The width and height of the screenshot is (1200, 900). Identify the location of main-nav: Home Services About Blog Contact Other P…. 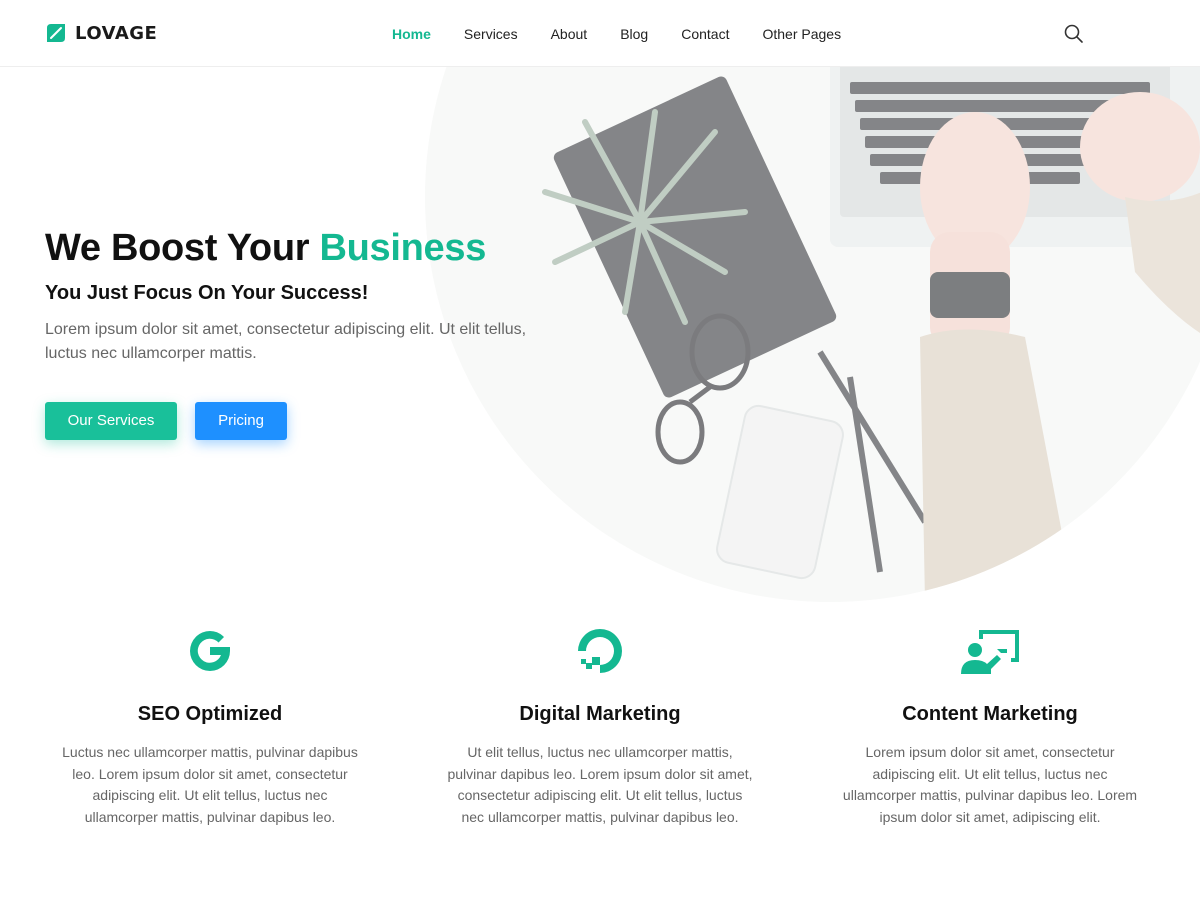
(633, 34).